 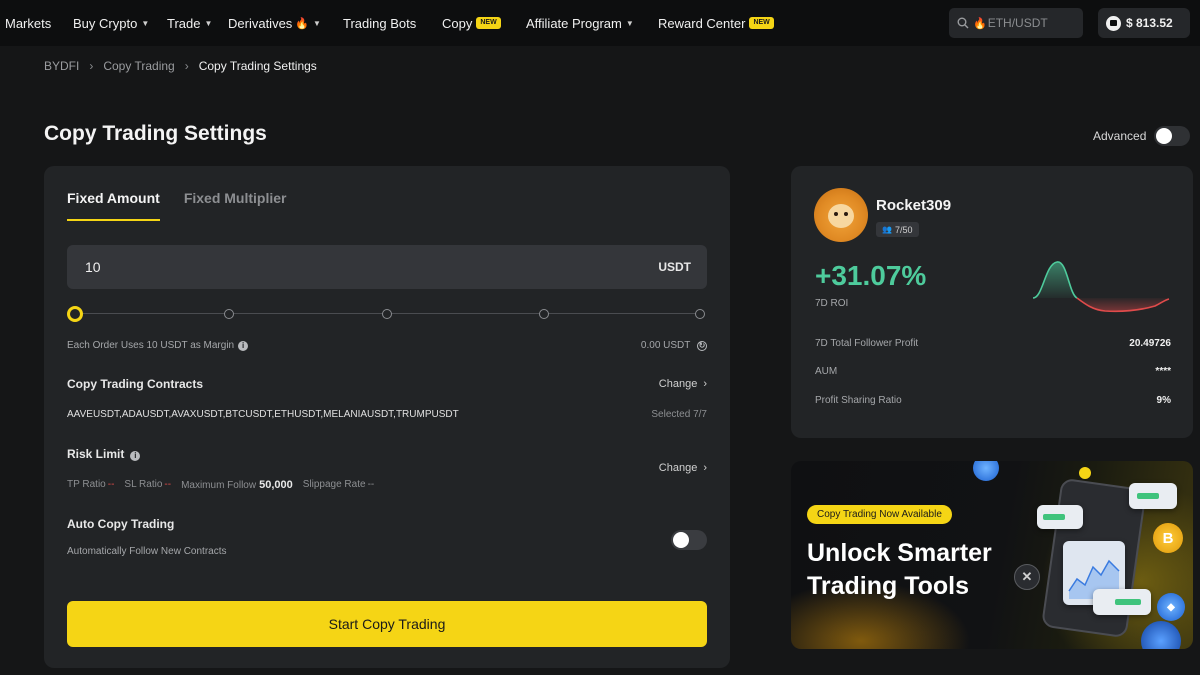 I want to click on change-risk-button: Change ›, so click(x=683, y=468).